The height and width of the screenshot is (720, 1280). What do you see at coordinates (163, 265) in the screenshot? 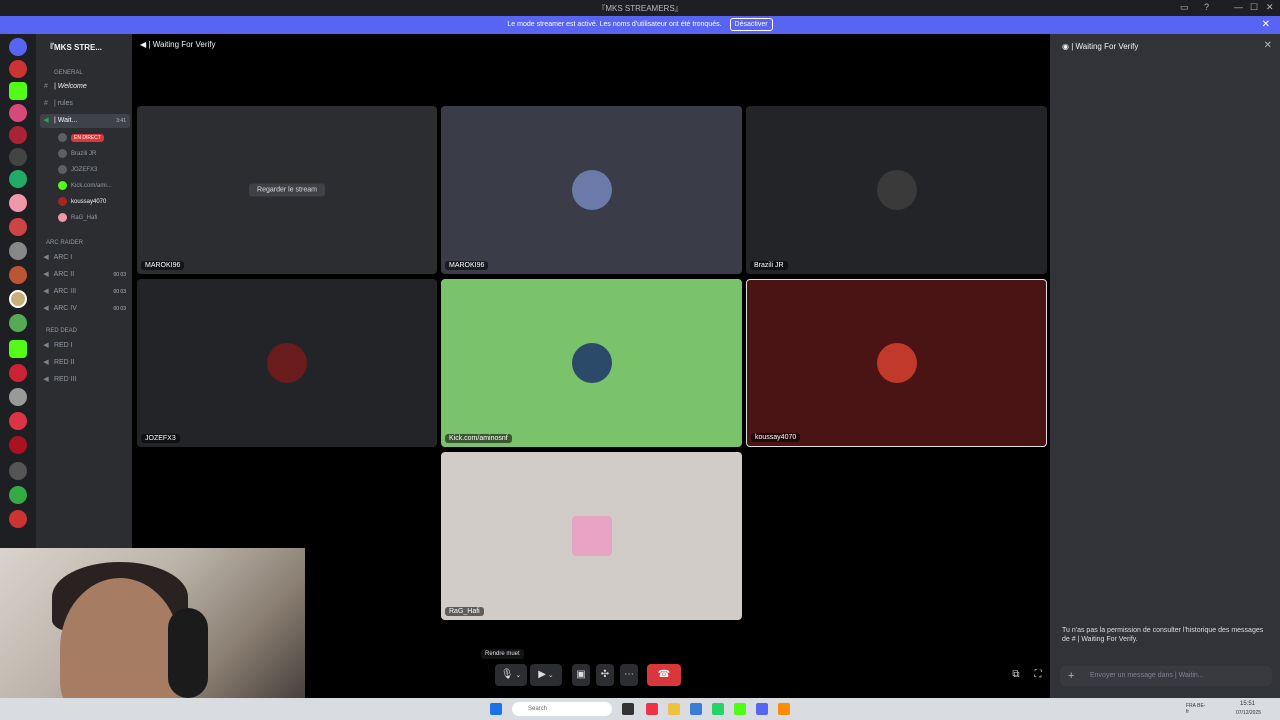
I see `participant-name: MAROKI96` at bounding box center [163, 265].